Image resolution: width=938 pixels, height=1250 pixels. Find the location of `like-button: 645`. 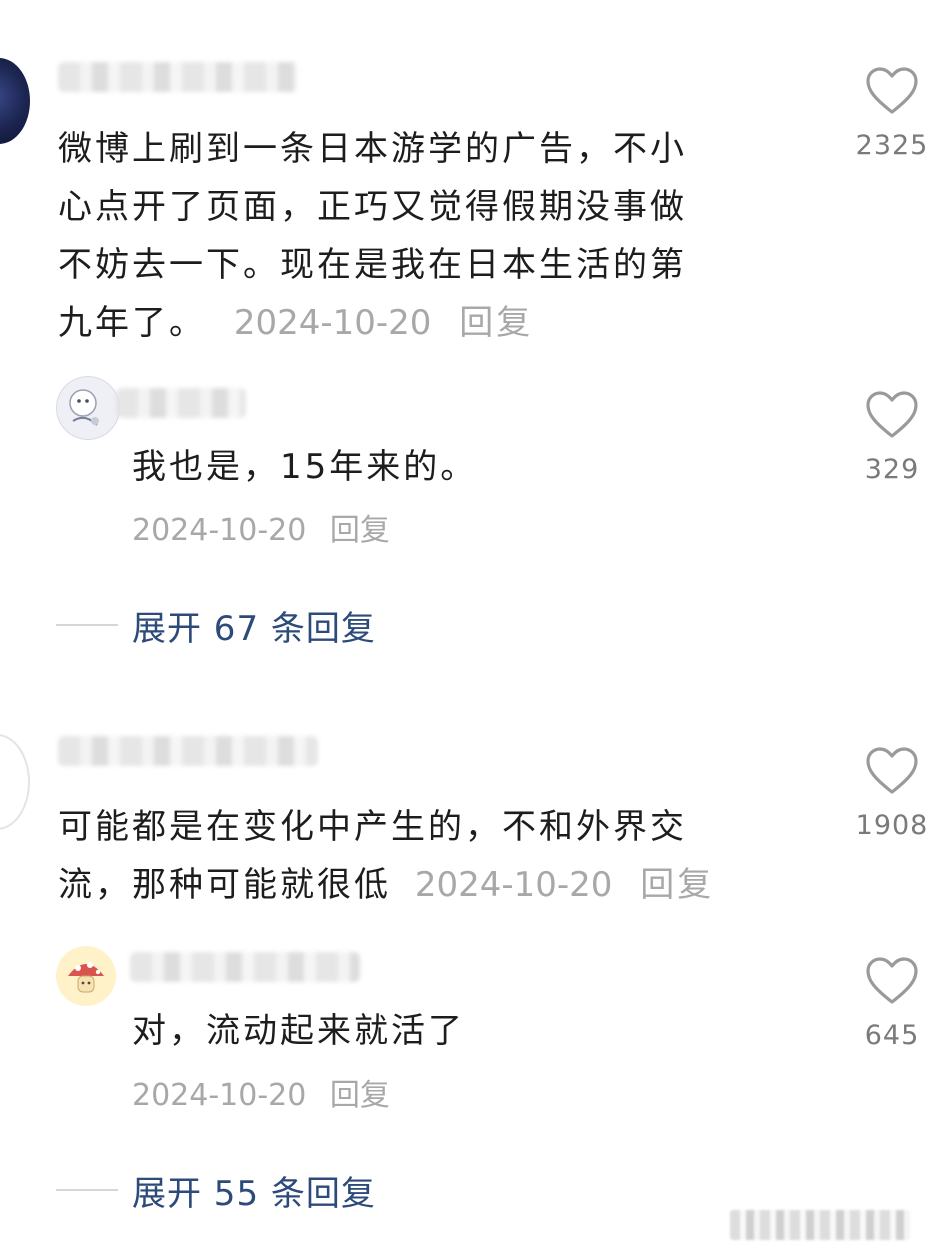

like-button: 645 is located at coordinates (890, 1003).